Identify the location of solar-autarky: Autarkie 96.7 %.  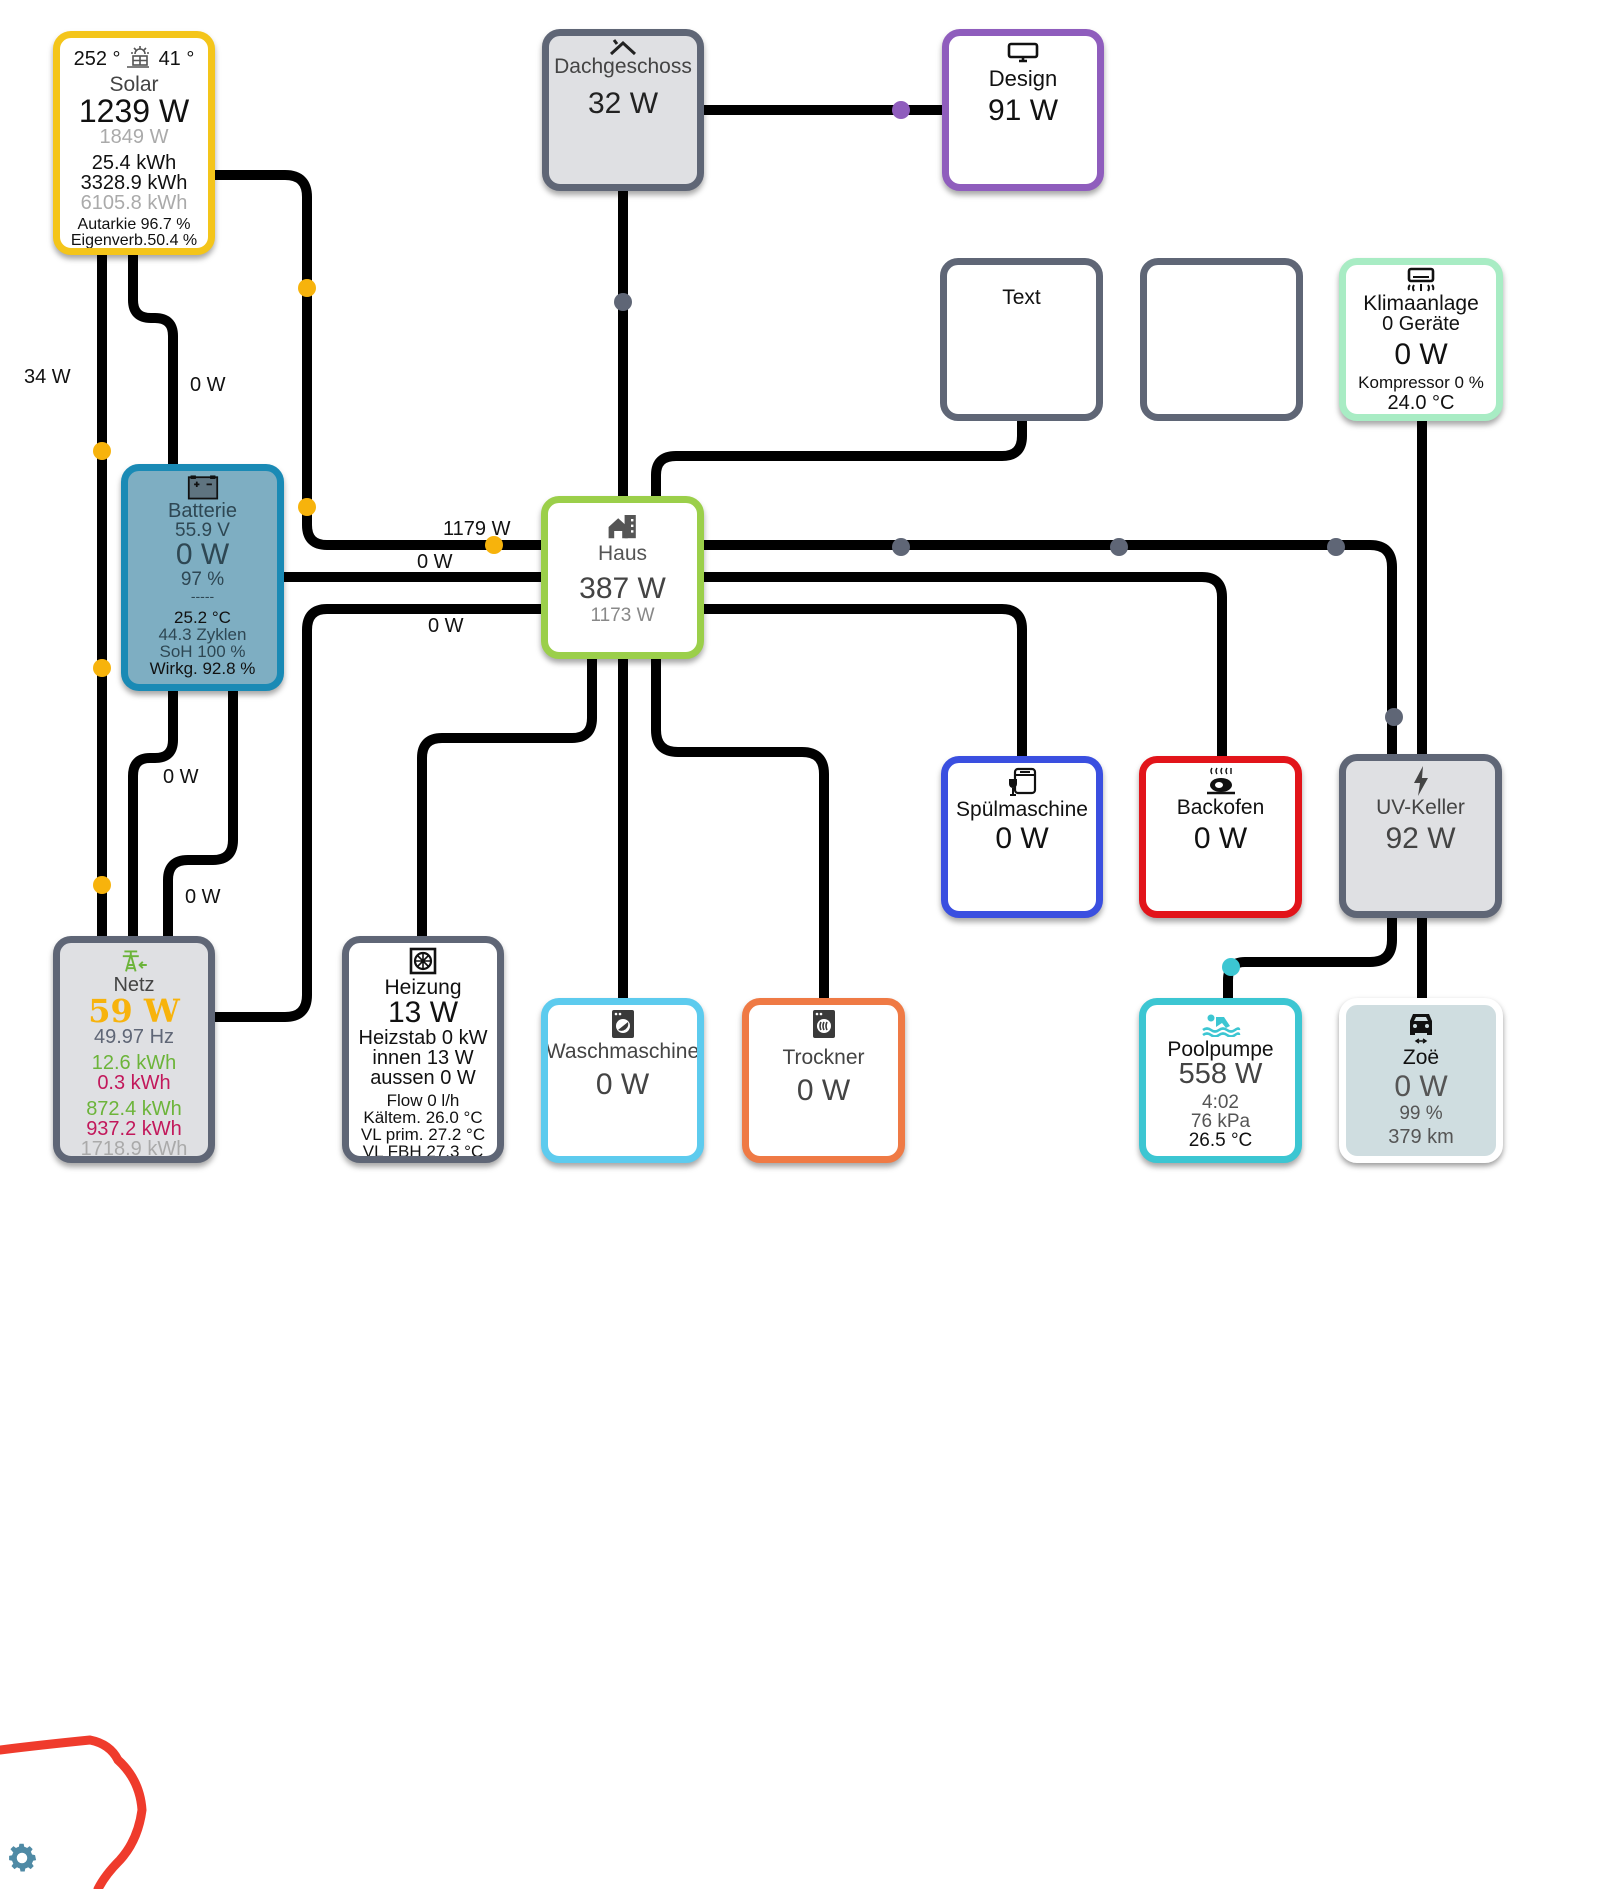
(134, 224).